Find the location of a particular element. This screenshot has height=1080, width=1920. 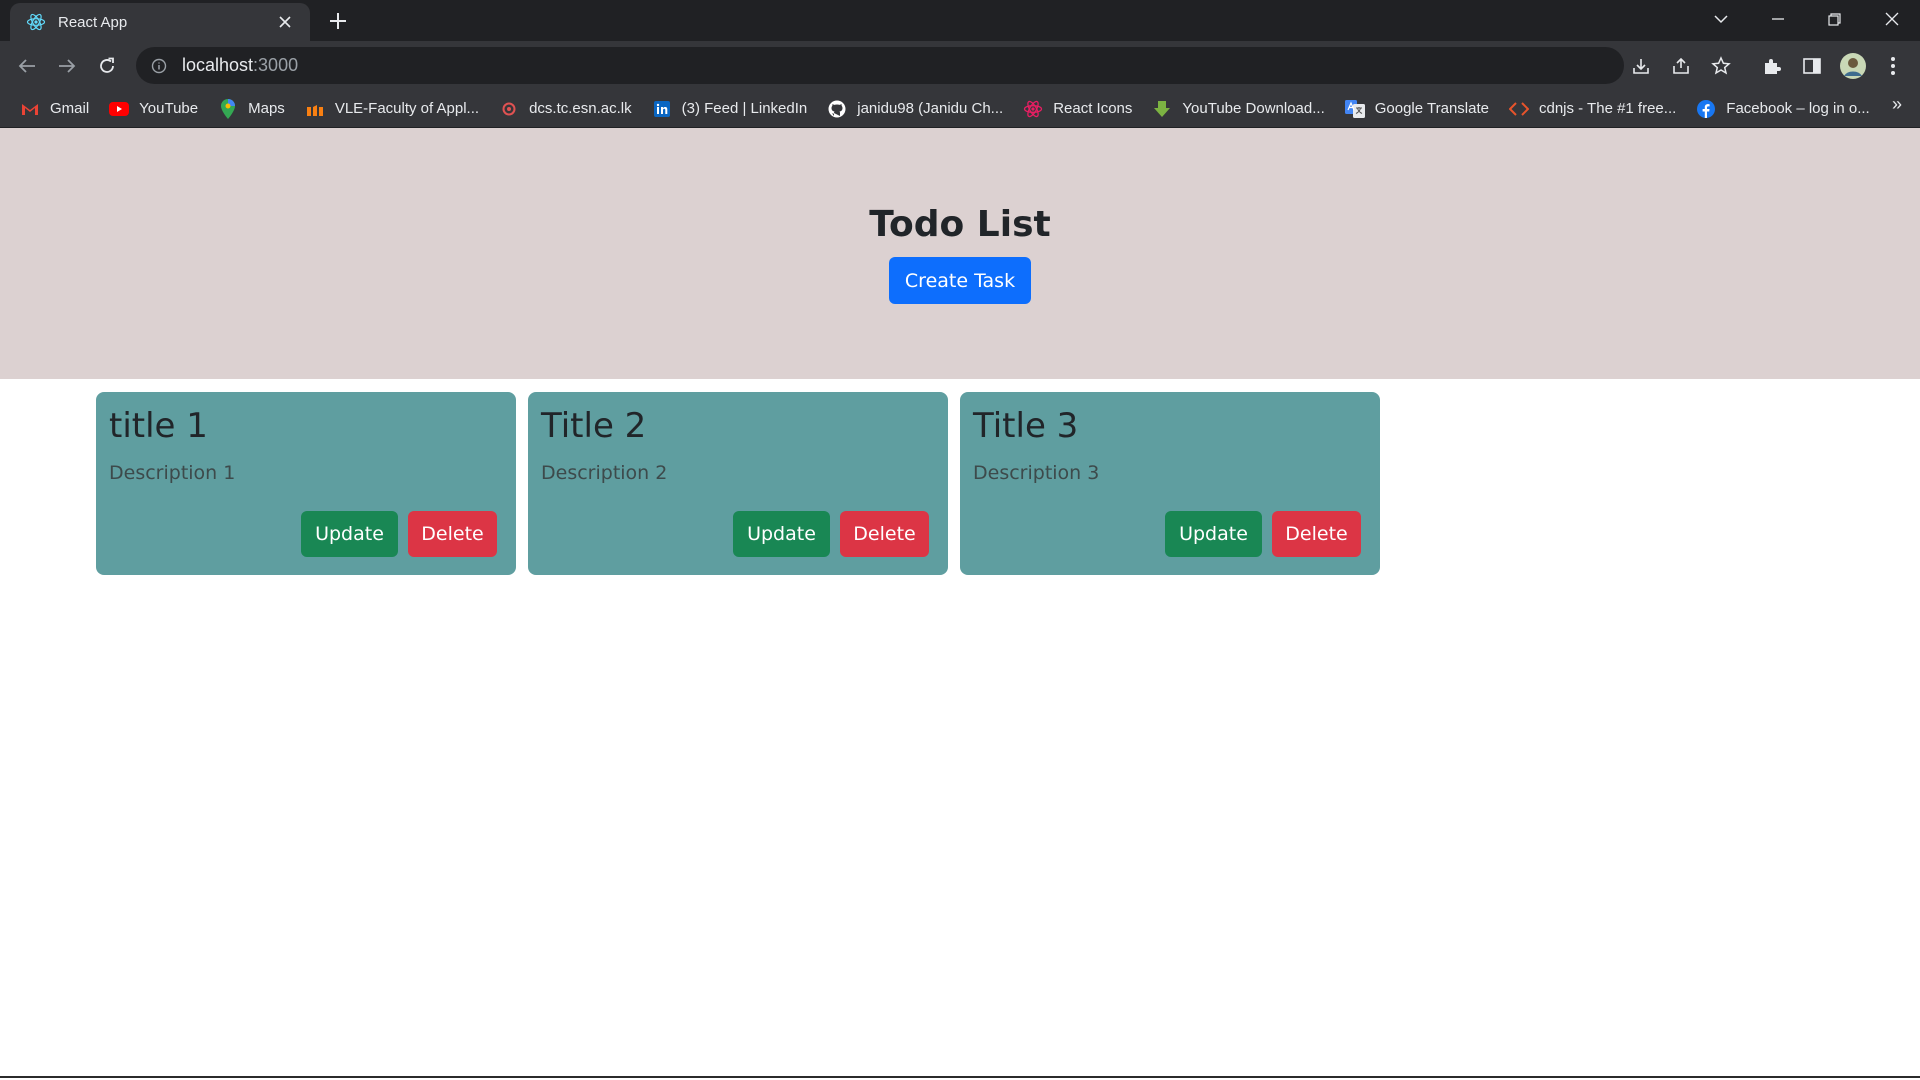

share-icon is located at coordinates (1681, 66).